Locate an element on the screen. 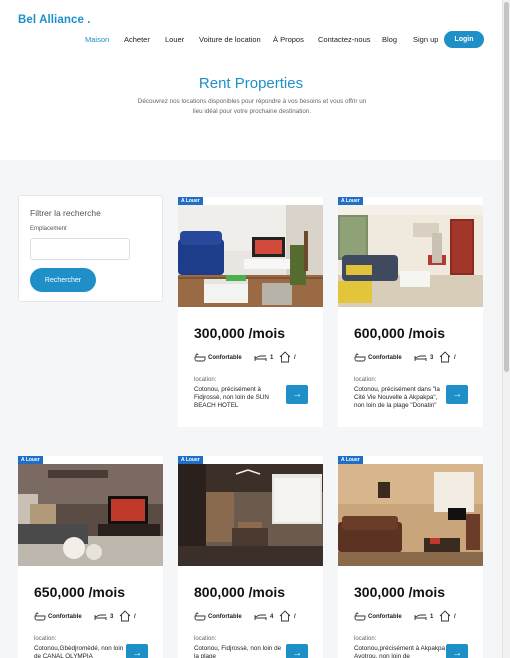 This screenshot has width=510, height=658. page-scrollbar is located at coordinates (506, 329).